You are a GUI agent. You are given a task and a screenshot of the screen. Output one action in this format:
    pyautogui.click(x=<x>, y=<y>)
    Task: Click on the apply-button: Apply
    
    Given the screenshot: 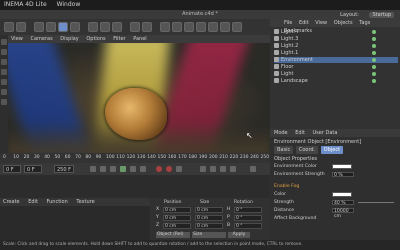 What is the action you would take?
    pyautogui.click(x=239, y=235)
    